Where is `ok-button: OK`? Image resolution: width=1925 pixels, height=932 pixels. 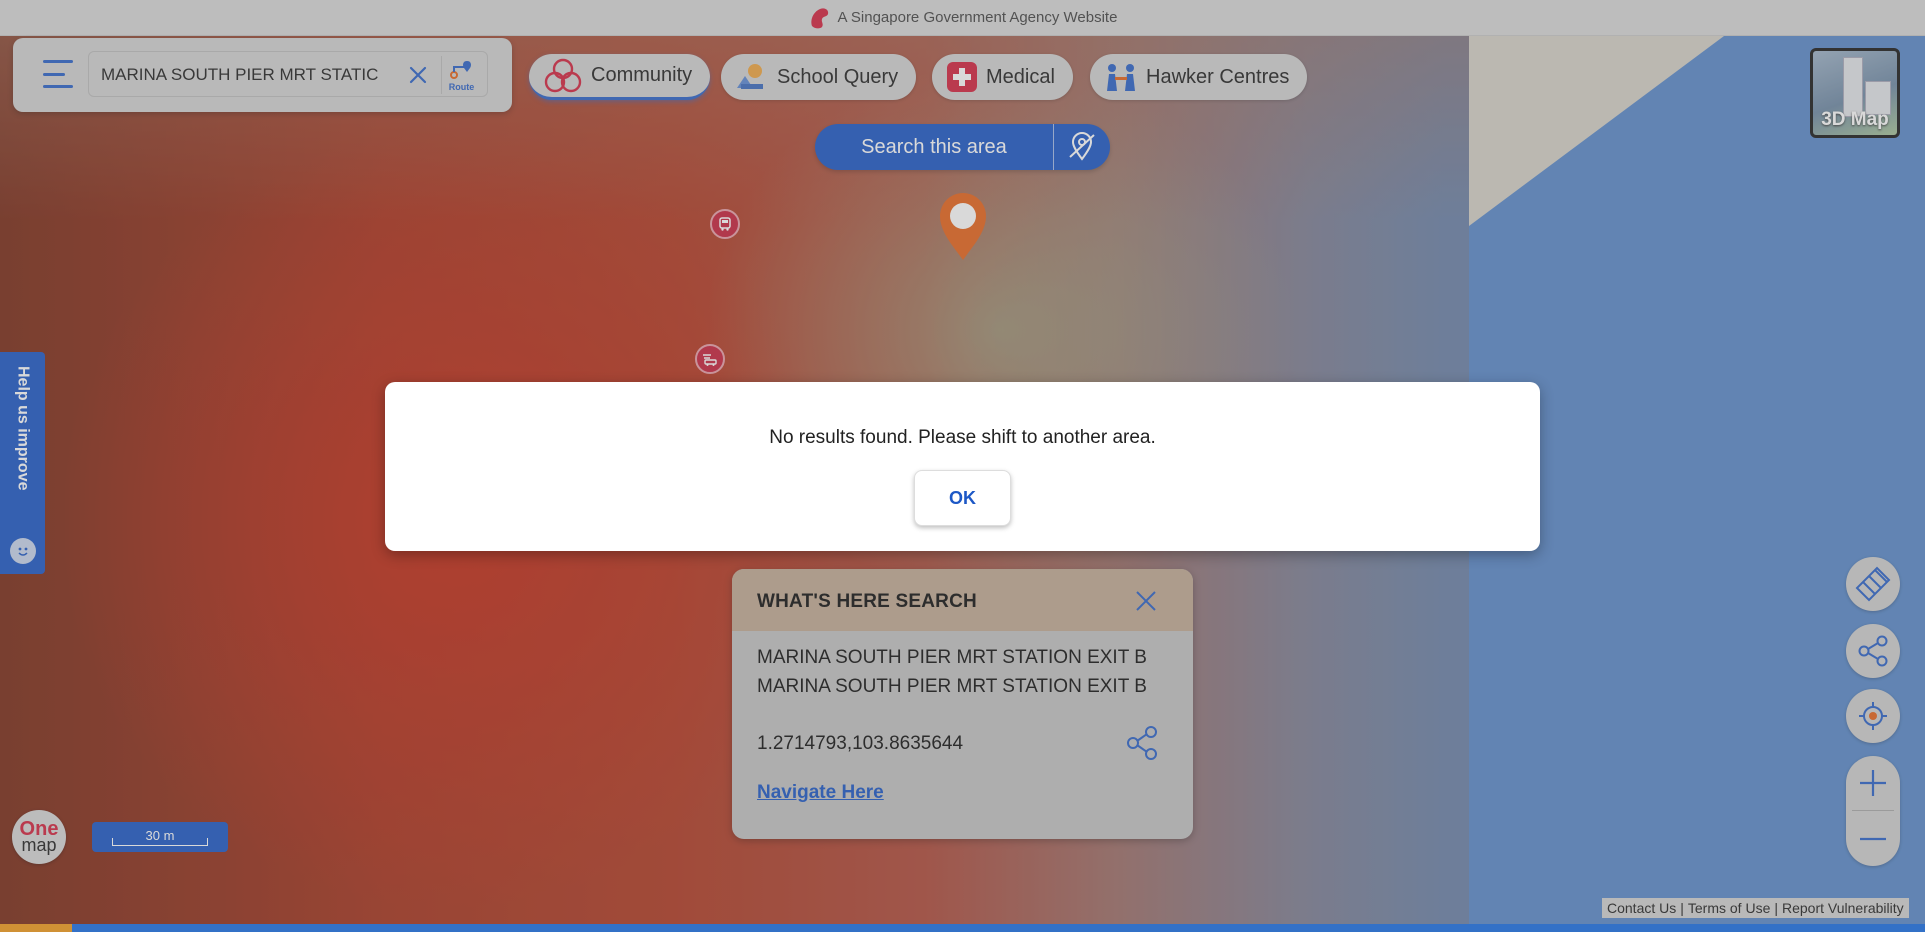 ok-button: OK is located at coordinates (962, 498).